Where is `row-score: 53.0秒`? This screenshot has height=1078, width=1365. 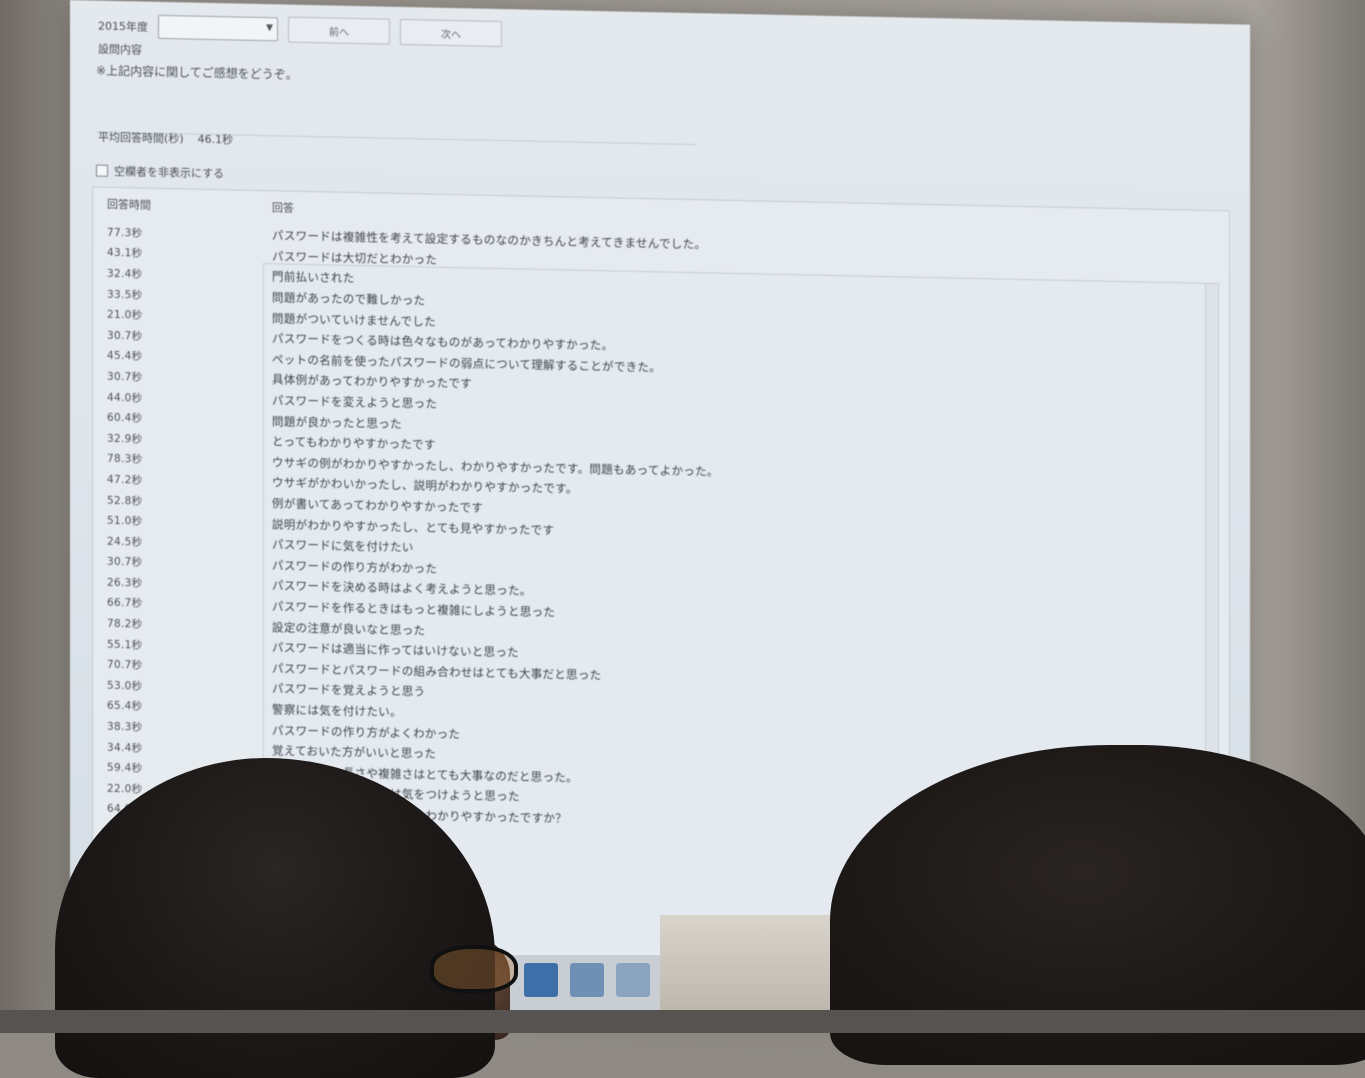 row-score: 53.0秒 is located at coordinates (125, 686).